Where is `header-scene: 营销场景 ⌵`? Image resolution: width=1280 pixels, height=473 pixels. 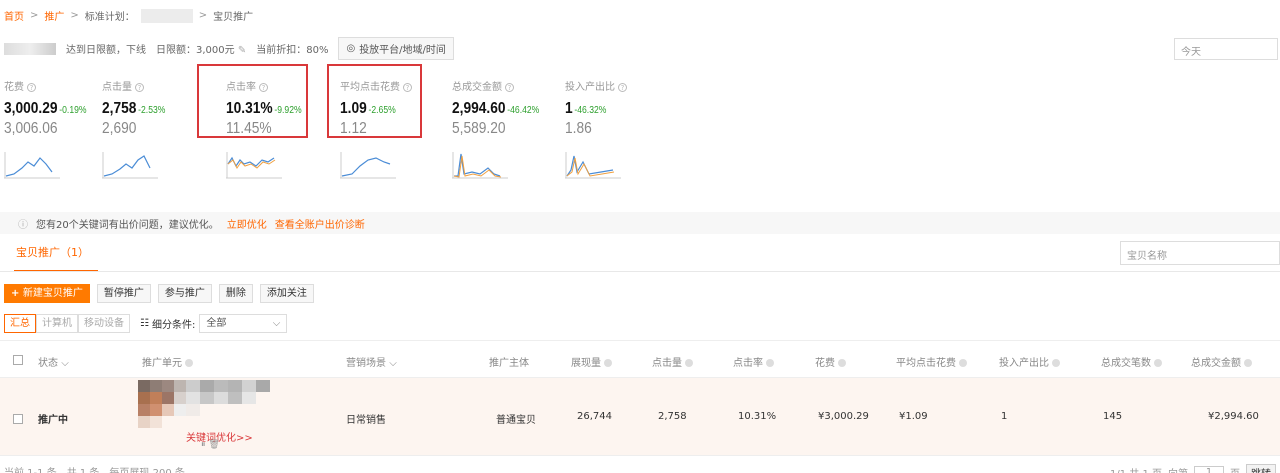 header-scene: 营销场景 ⌵ is located at coordinates (371, 361).